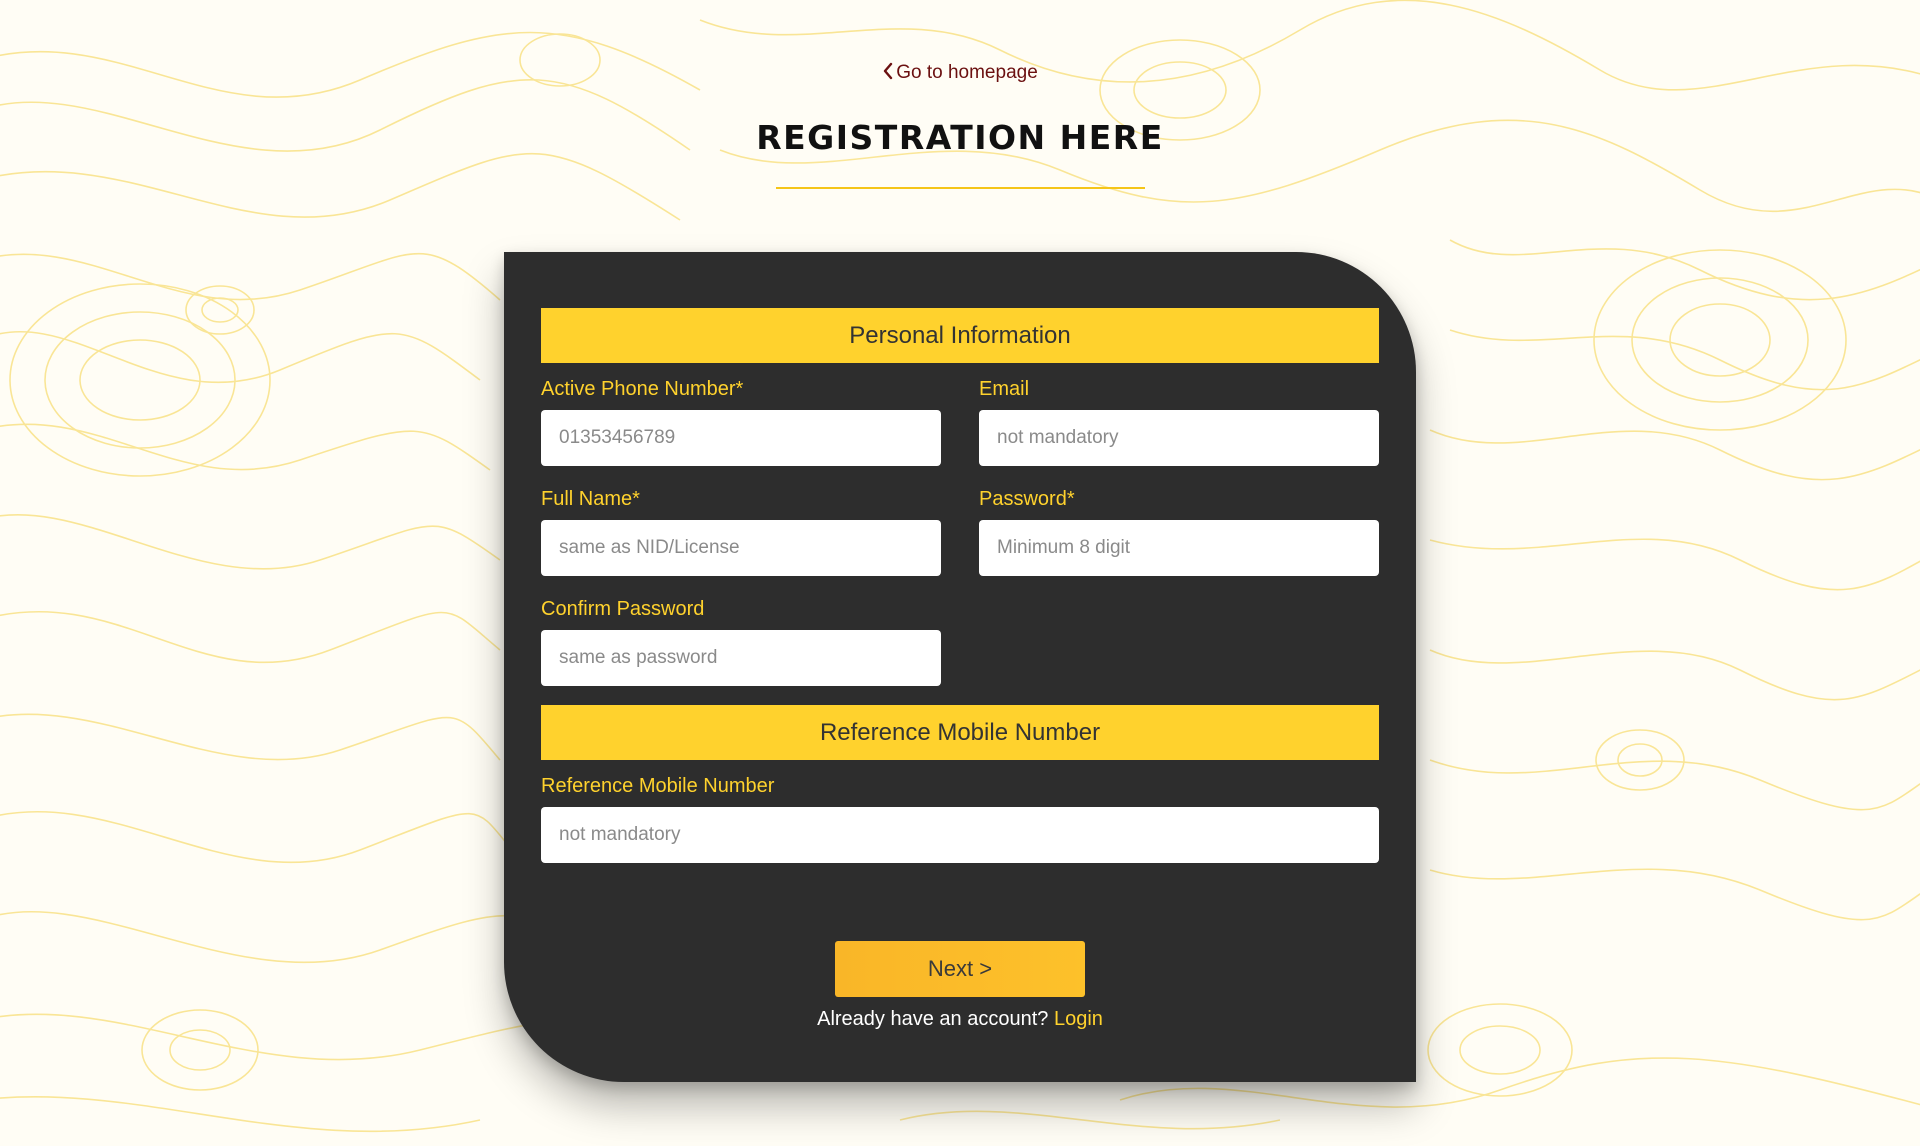 The width and height of the screenshot is (1920, 1146). I want to click on full-name-input, so click(741, 548).